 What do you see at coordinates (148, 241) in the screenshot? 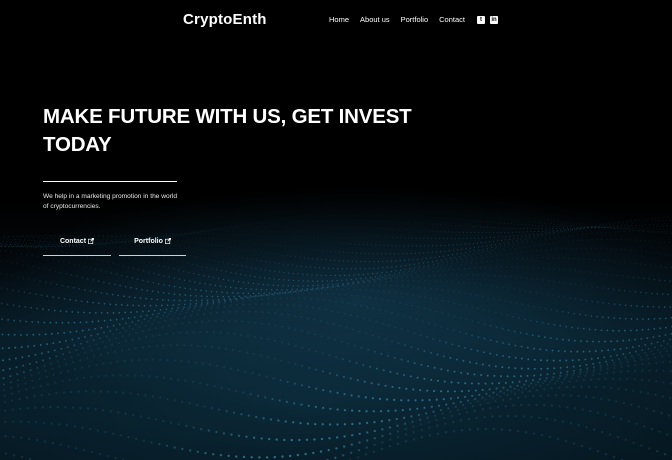
I see `portfolio-button-label: Portfolio` at bounding box center [148, 241].